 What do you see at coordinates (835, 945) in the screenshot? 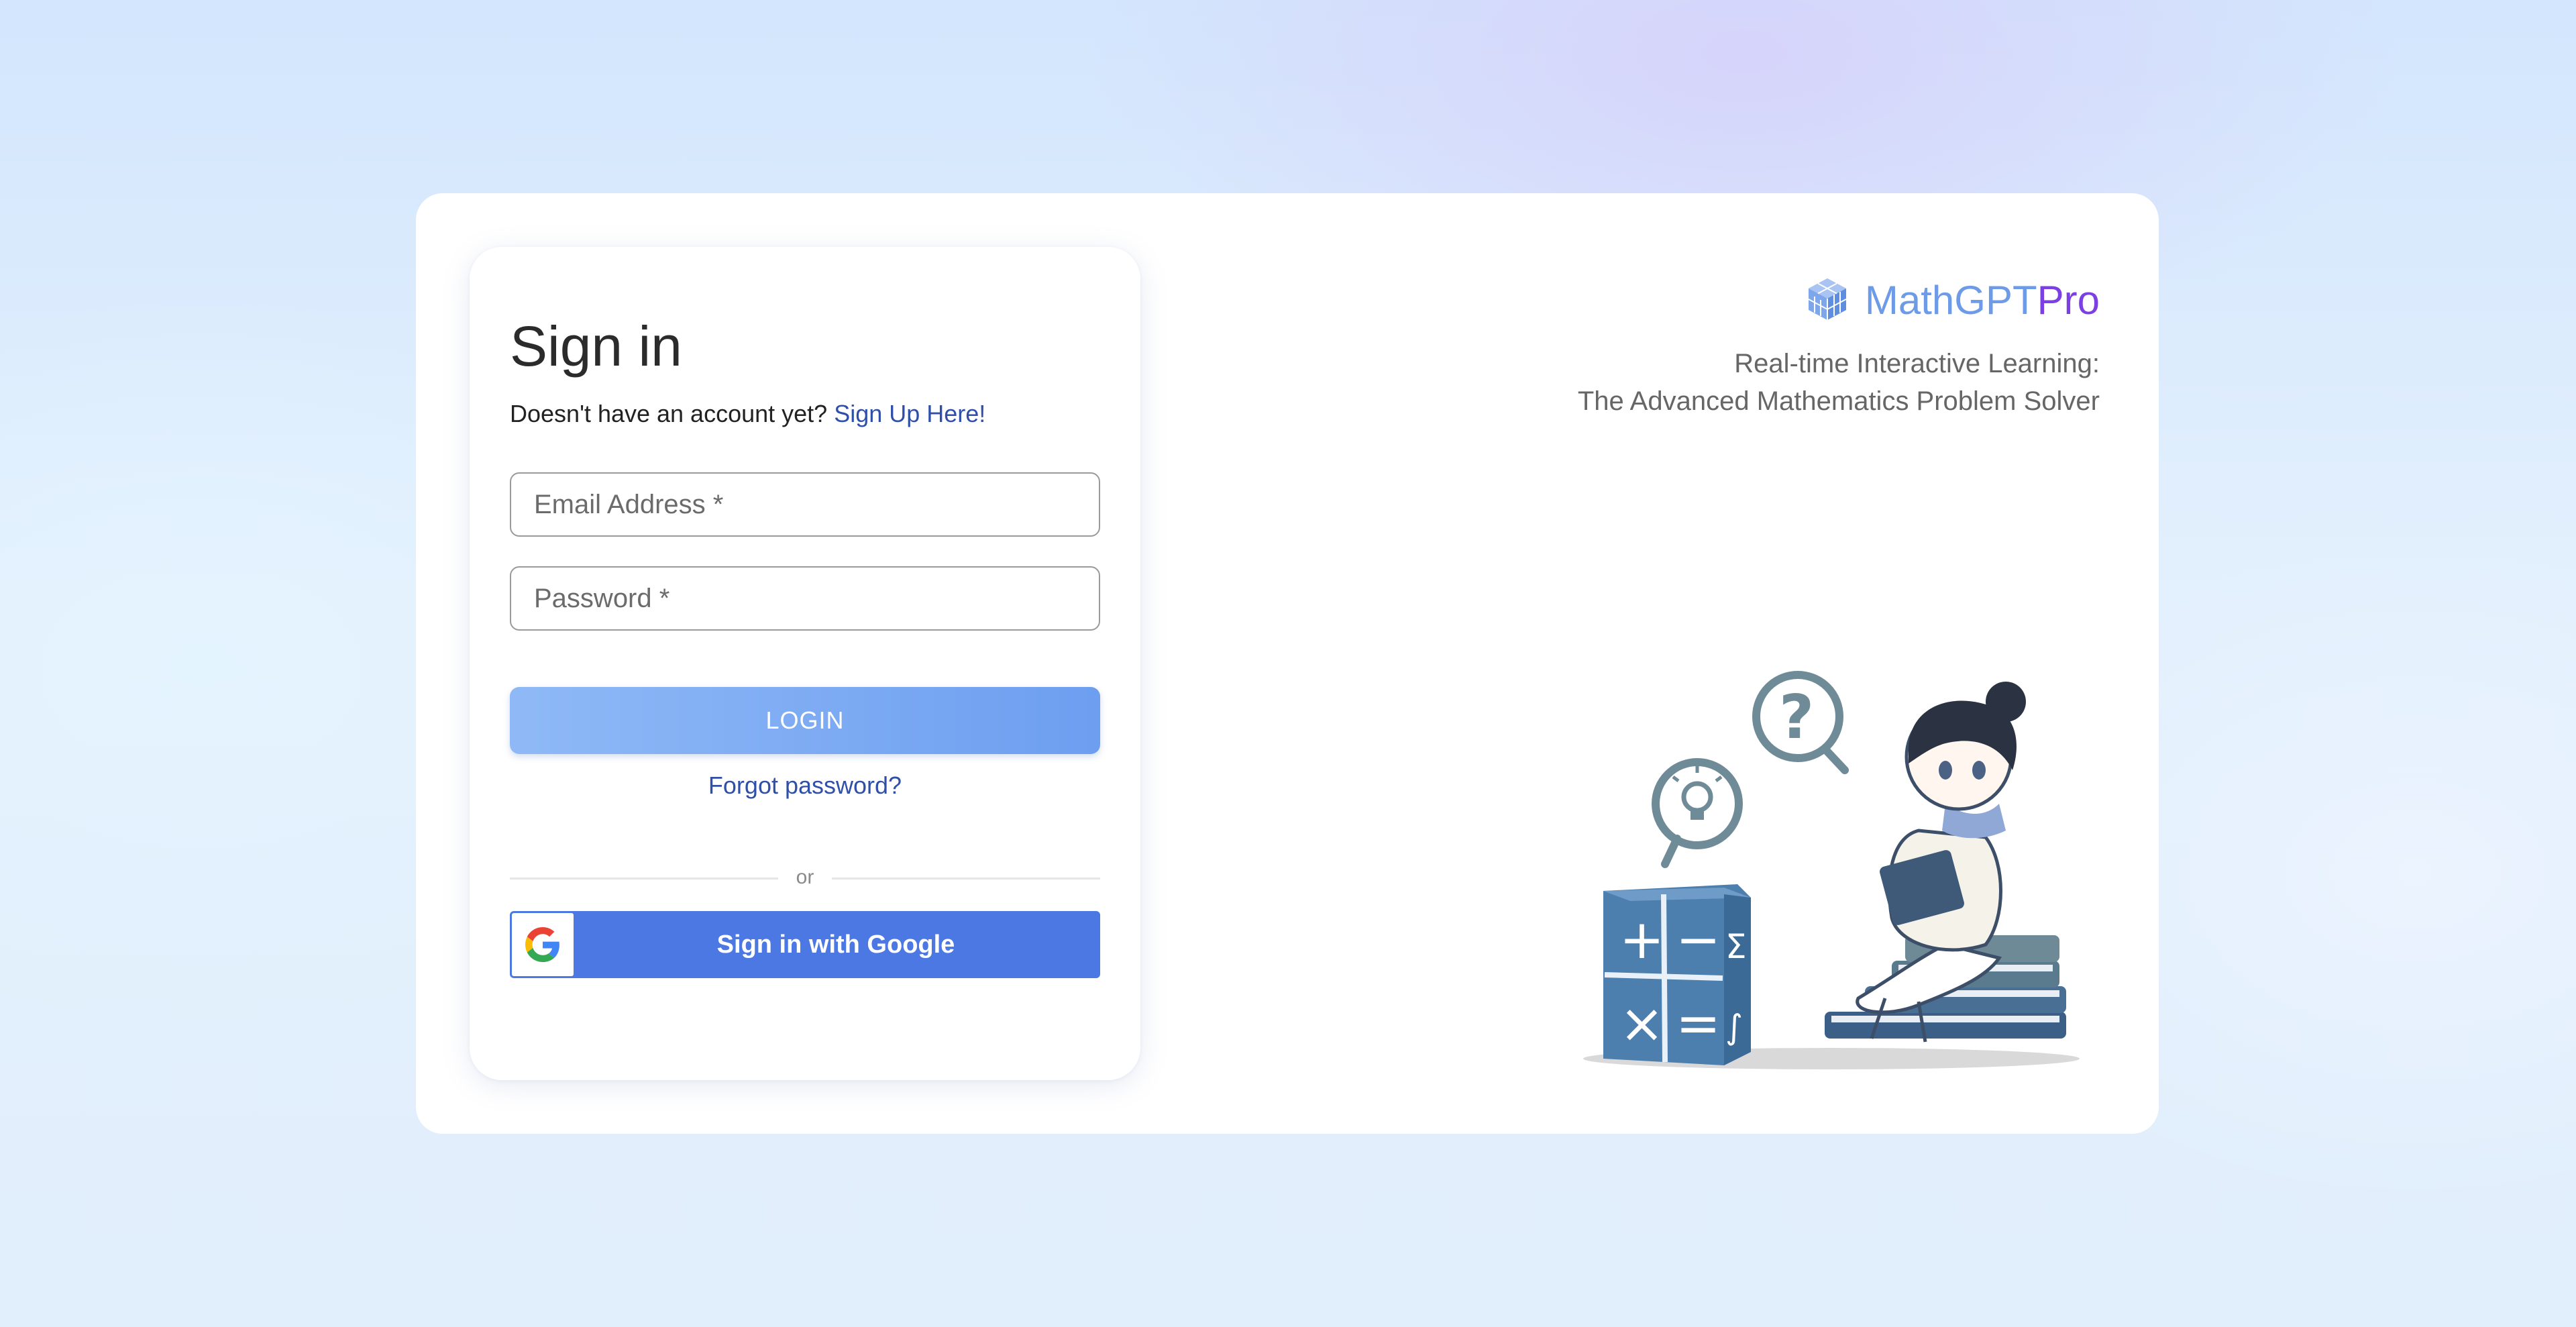
I see `google-signin-label: Sign in with Google` at bounding box center [835, 945].